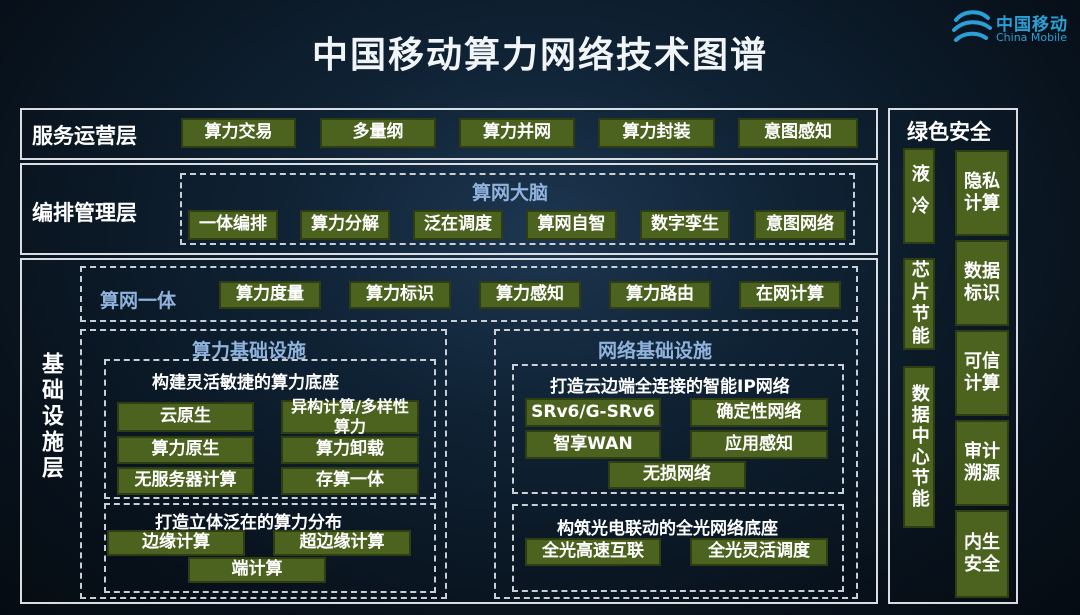 This screenshot has height=615, width=1080. What do you see at coordinates (378, 133) in the screenshot?
I see `service-item: 多量纲` at bounding box center [378, 133].